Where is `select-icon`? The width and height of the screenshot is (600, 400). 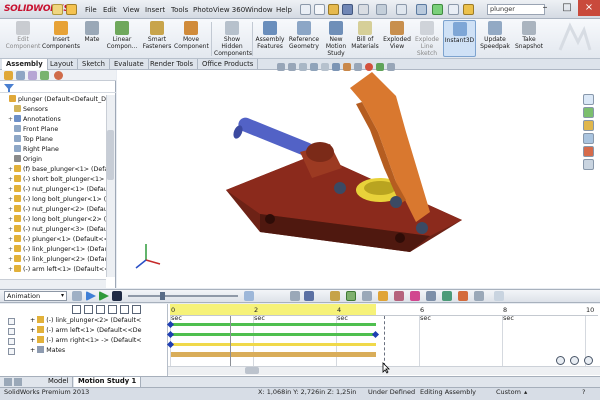 select-icon is located at coordinates (401, 9).